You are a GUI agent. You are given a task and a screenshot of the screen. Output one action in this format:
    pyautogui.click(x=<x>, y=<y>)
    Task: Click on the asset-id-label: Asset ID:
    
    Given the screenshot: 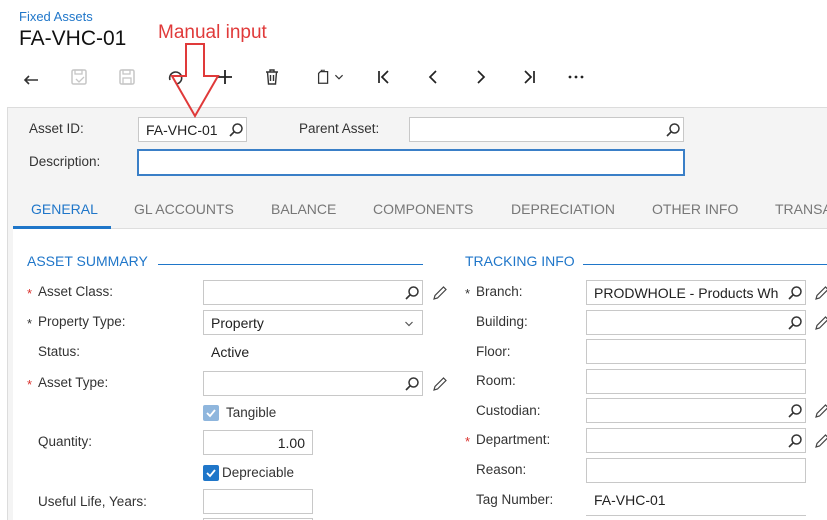 What is the action you would take?
    pyautogui.click(x=56, y=128)
    